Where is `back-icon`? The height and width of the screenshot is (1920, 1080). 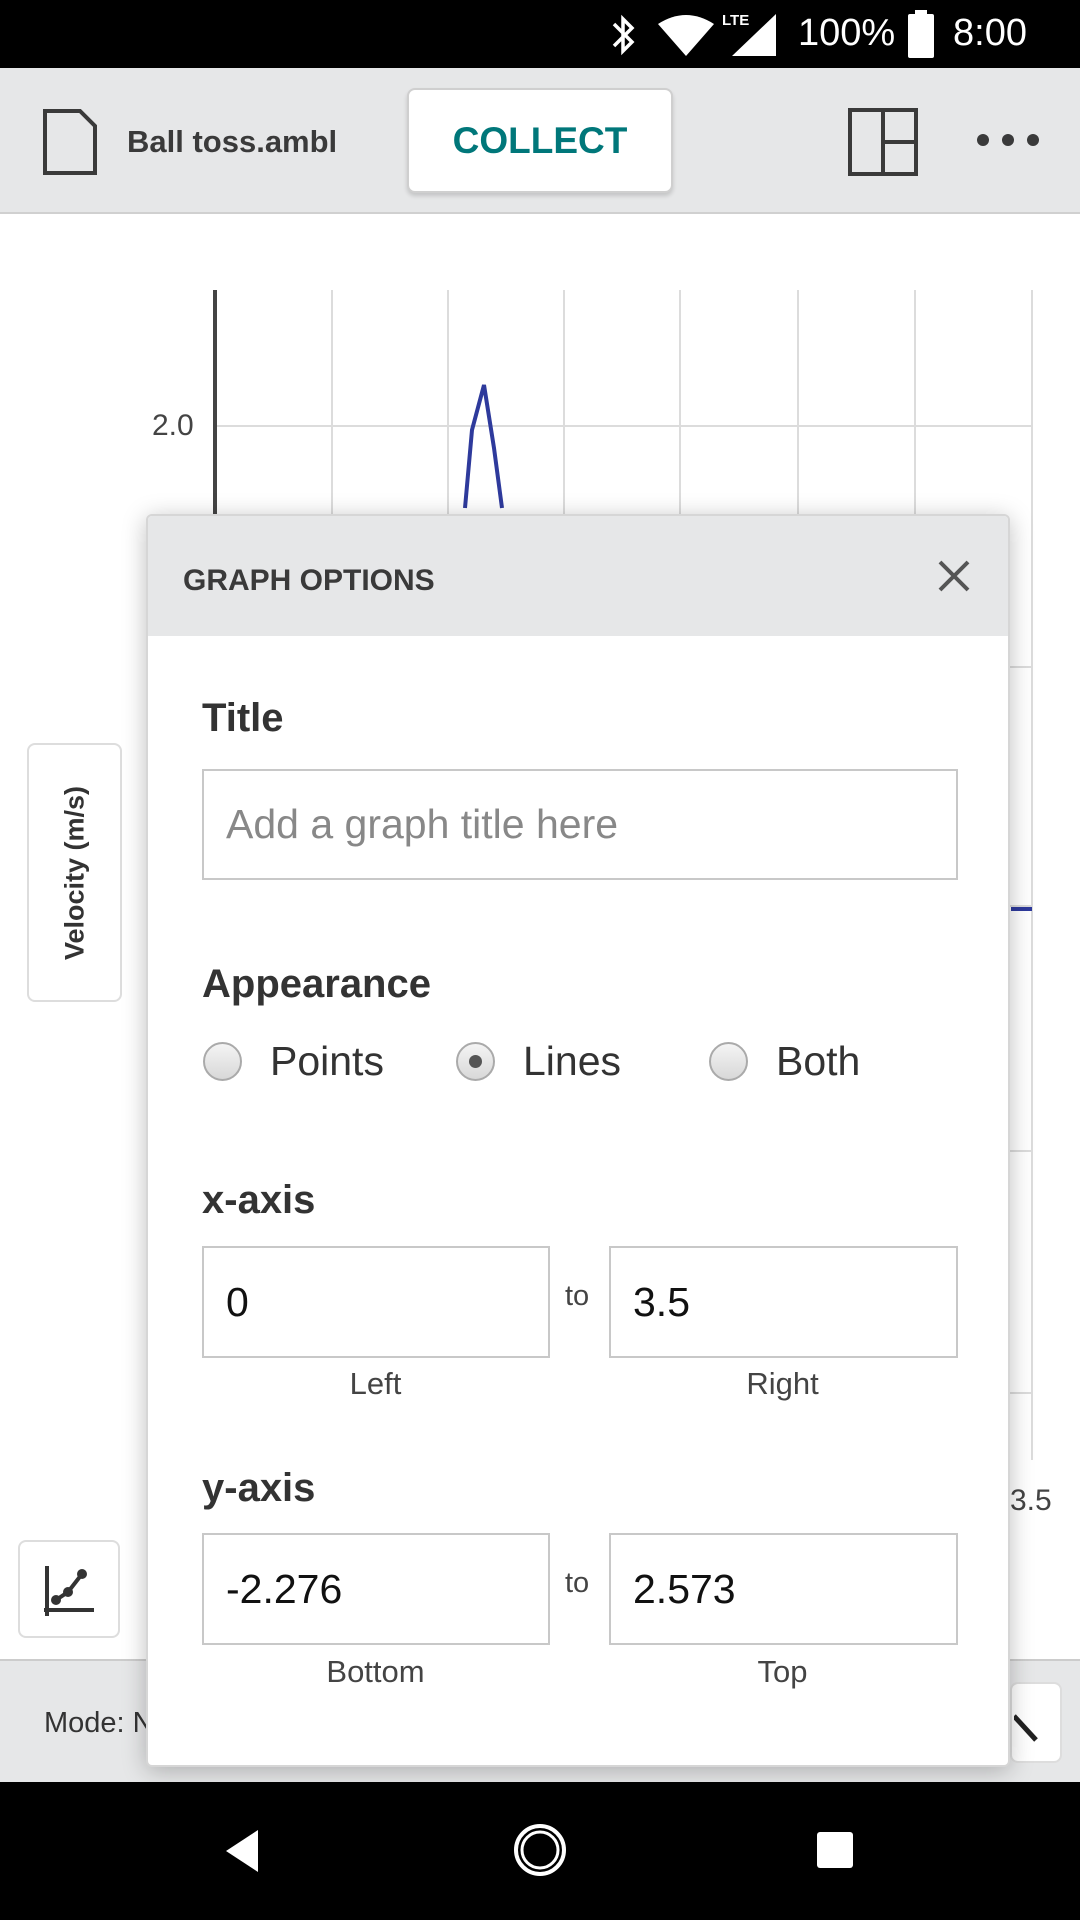 back-icon is located at coordinates (242, 1851).